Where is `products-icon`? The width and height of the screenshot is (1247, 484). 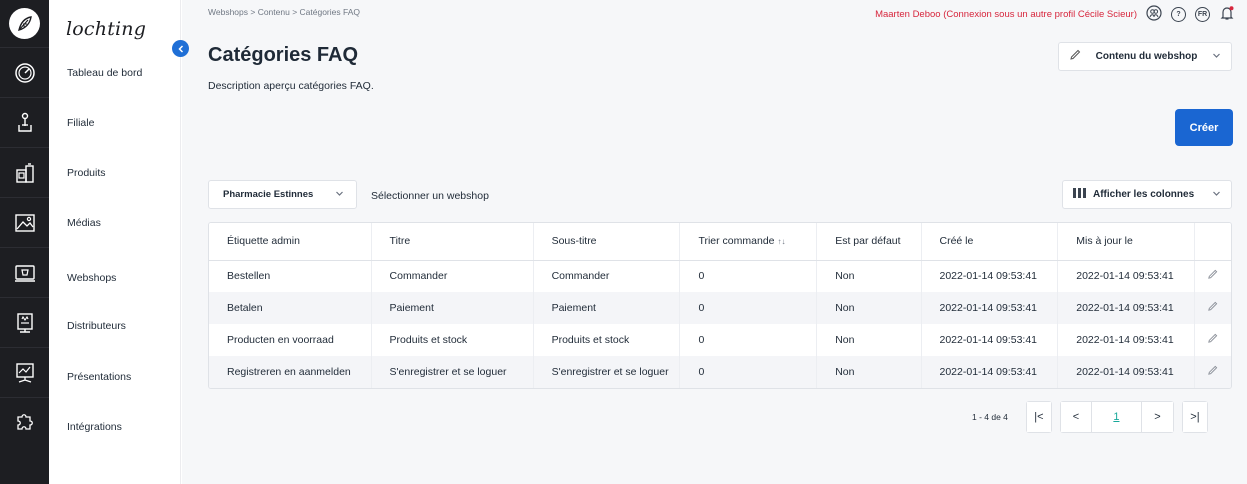
products-icon is located at coordinates (24, 172).